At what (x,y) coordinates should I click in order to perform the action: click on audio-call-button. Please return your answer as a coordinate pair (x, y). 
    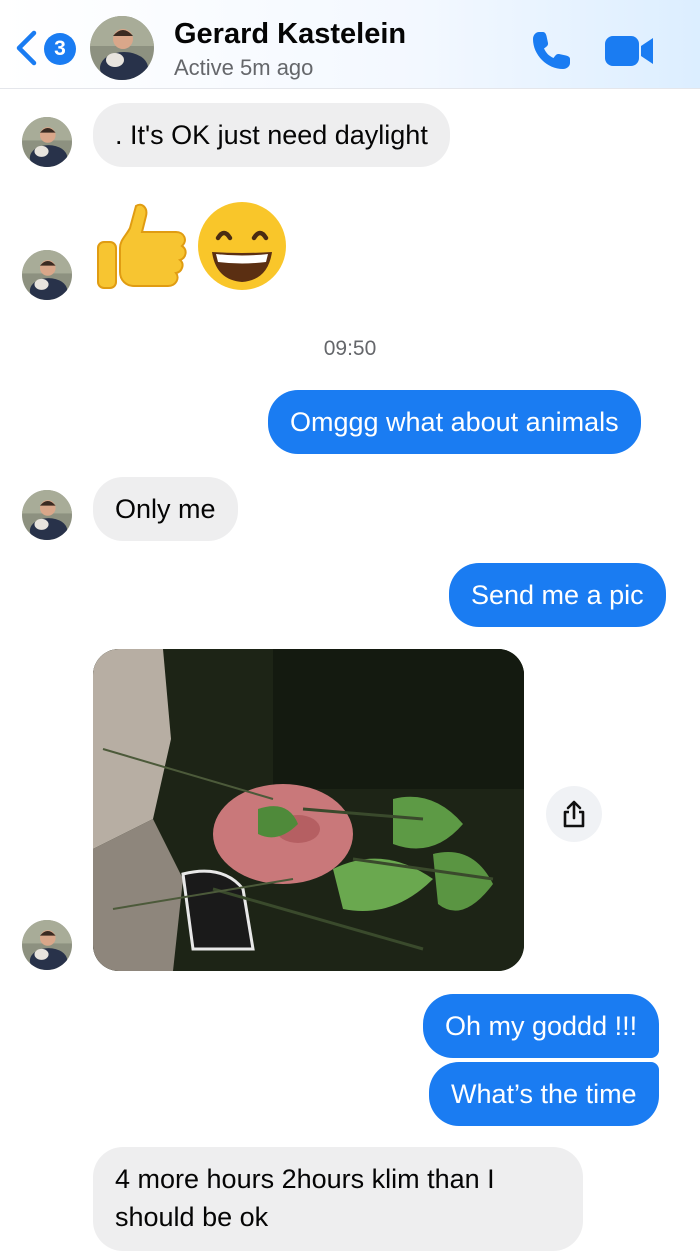
    Looking at the image, I should click on (551, 51).